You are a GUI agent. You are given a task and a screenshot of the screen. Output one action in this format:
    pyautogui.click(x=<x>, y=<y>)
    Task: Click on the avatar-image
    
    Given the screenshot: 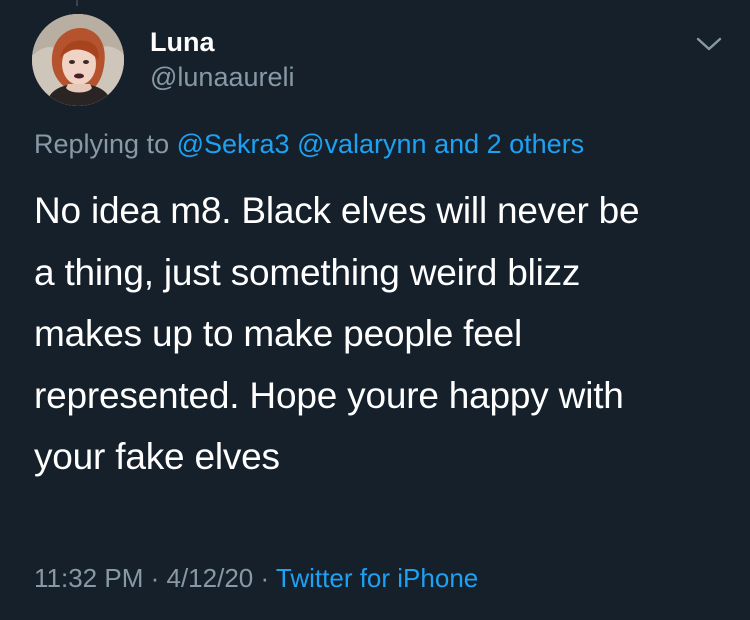 What is the action you would take?
    pyautogui.click(x=78, y=60)
    